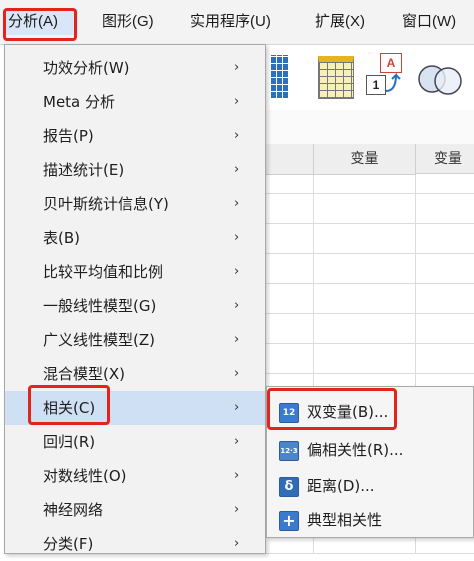 The height and width of the screenshot is (561, 474). Describe the element at coordinates (289, 521) in the screenshot. I see `canonical-correlation-icon: +` at that location.